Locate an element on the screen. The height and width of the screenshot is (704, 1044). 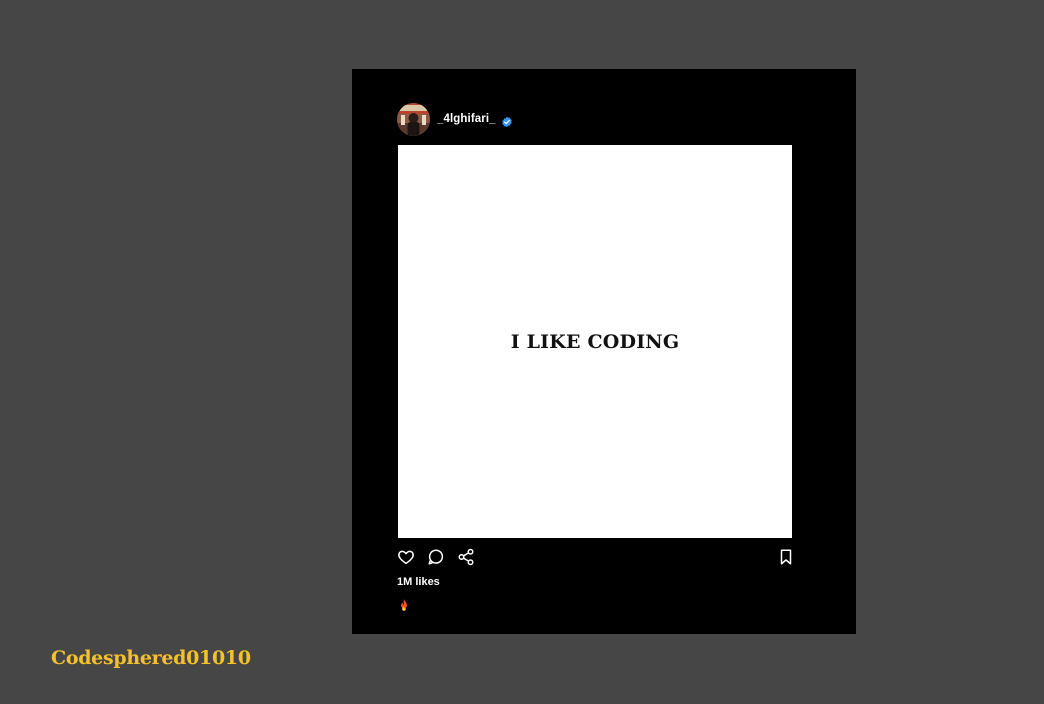
actions-bar is located at coordinates (595, 558).